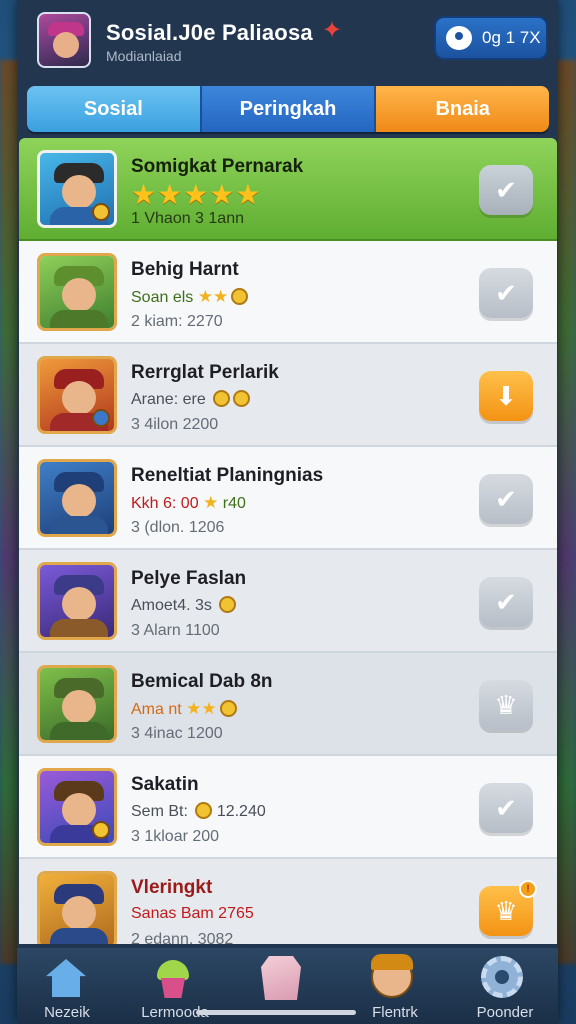 The height and width of the screenshot is (1024, 576). What do you see at coordinates (173, 979) in the screenshot?
I see `cupcake-icon` at bounding box center [173, 979].